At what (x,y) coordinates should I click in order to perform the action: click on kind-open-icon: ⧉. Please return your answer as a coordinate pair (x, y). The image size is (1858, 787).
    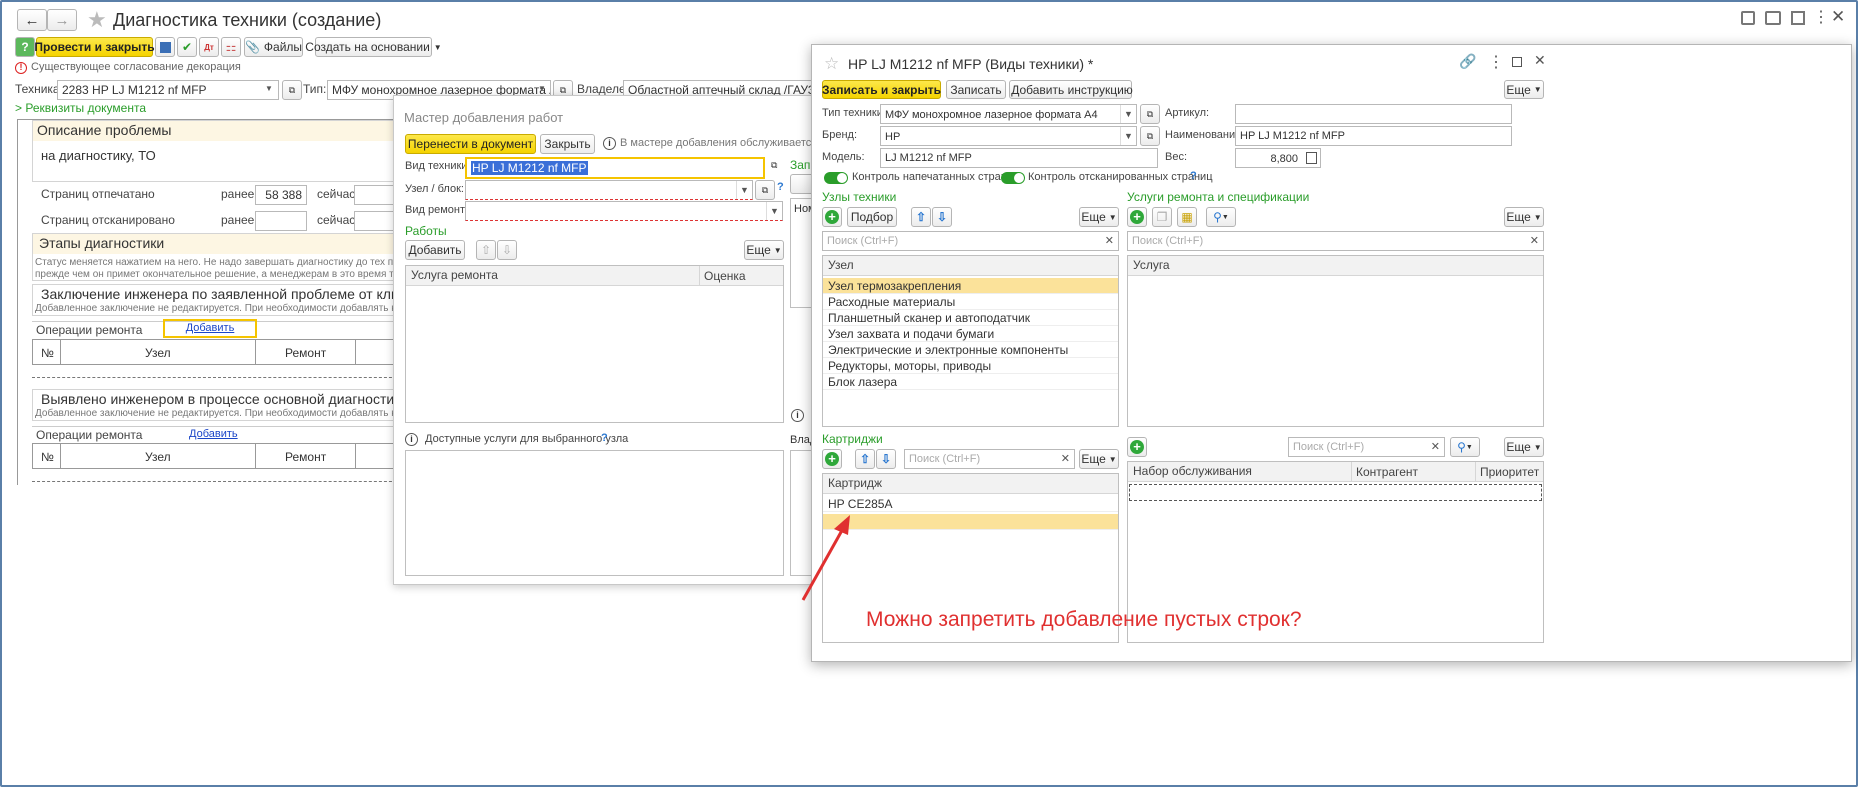
    Looking at the image, I should click on (774, 165).